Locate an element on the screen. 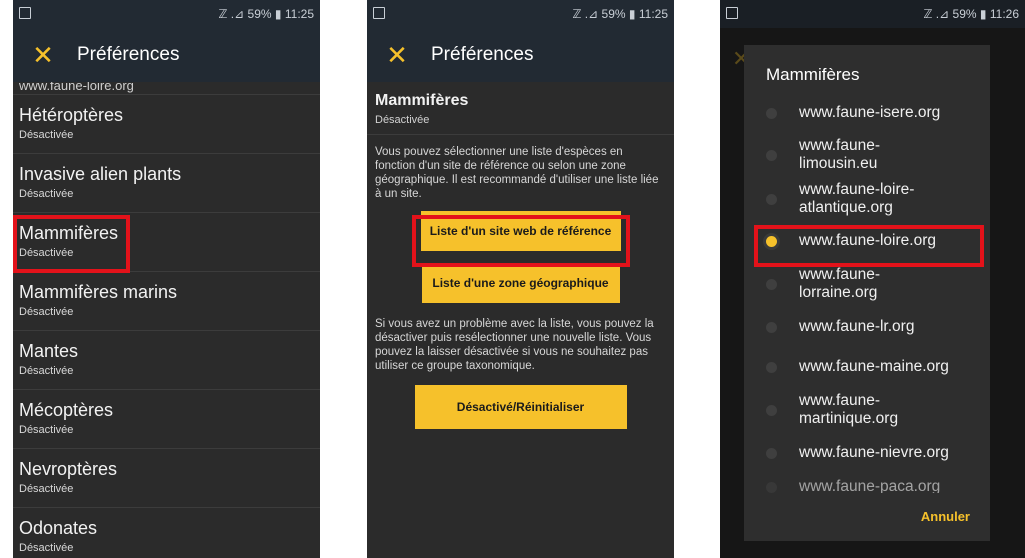 The width and height of the screenshot is (1025, 558). reference-site-list-button: Liste d'un site web de référence is located at coordinates (520, 231).